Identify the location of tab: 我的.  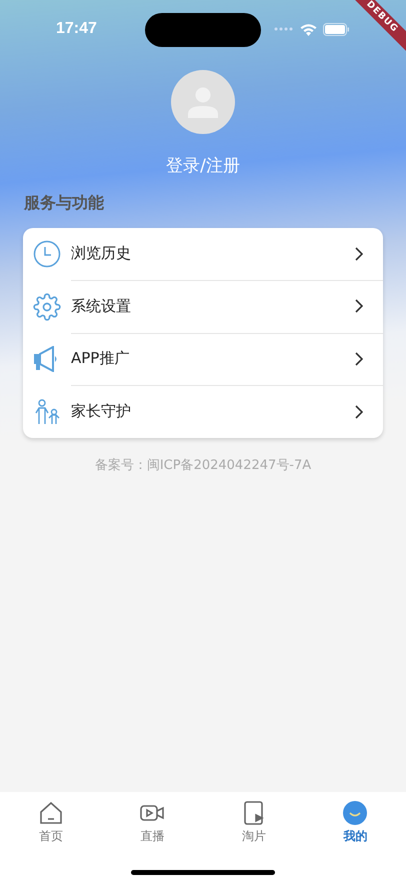
(355, 822).